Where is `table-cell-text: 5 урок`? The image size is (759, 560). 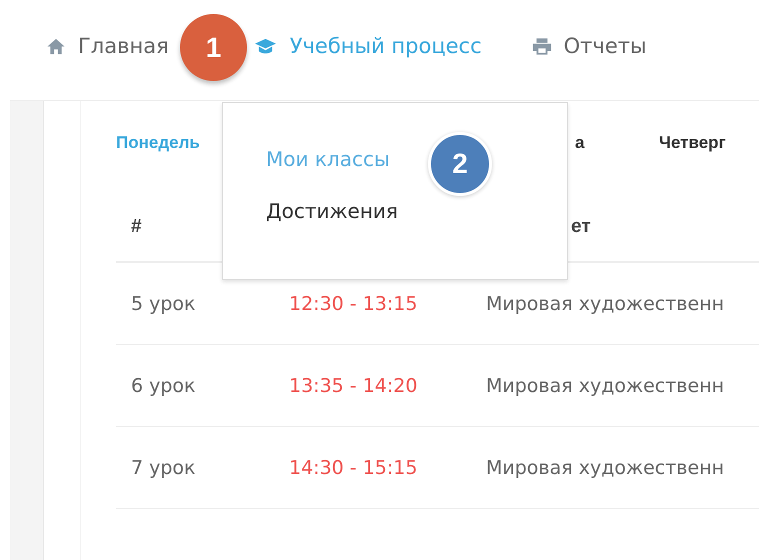 table-cell-text: 5 урок is located at coordinates (163, 303).